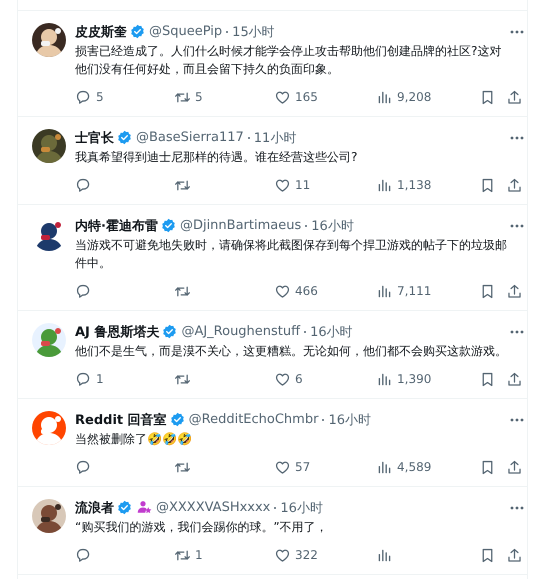 The height and width of the screenshot is (579, 550). Describe the element at coordinates (101, 31) in the screenshot. I see `user-name: 皮皮斯奎` at that location.